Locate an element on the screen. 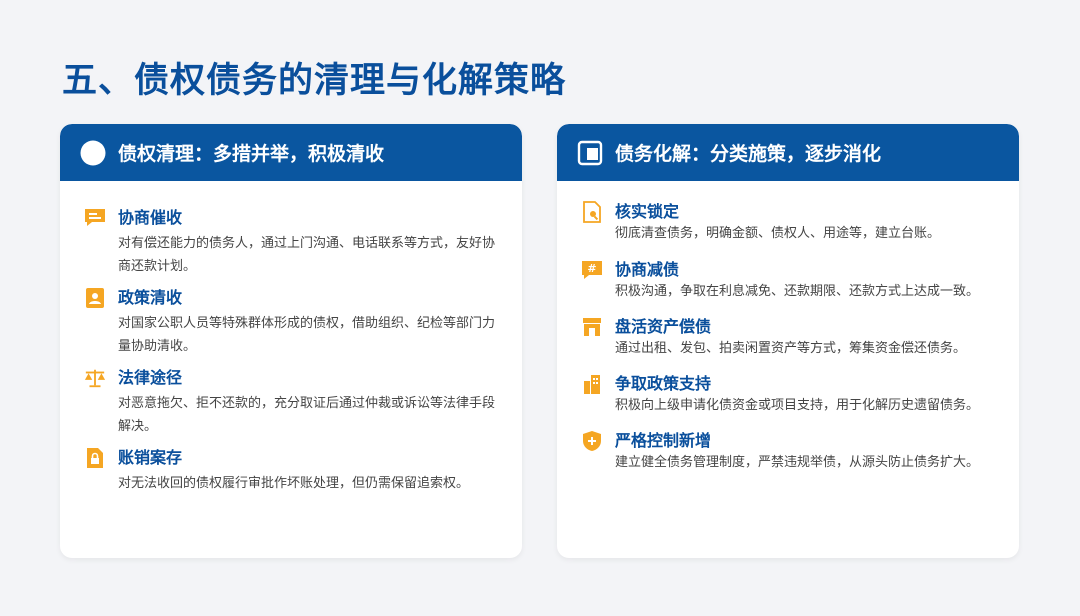  list-item: 账销案存 对无法收回的债权履行审批作坏账处理，但仍需保留追索权。 is located at coordinates (293, 482).